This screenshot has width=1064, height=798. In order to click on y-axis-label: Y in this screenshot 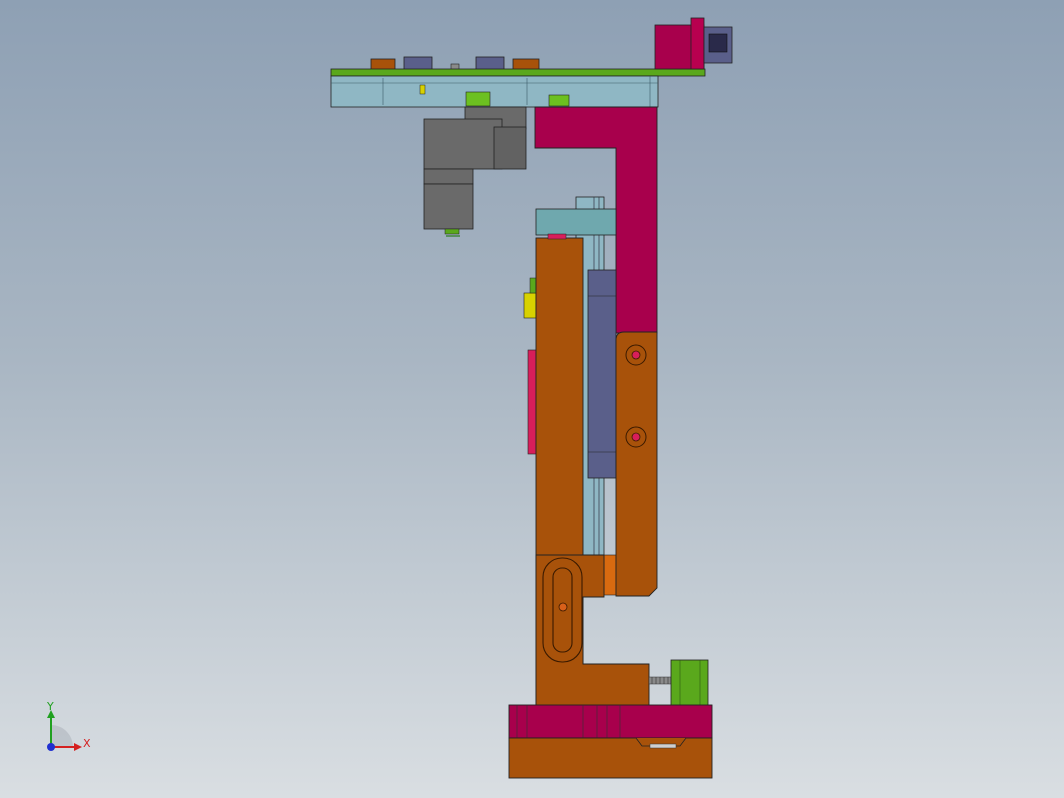, I will do `click(50, 706)`.